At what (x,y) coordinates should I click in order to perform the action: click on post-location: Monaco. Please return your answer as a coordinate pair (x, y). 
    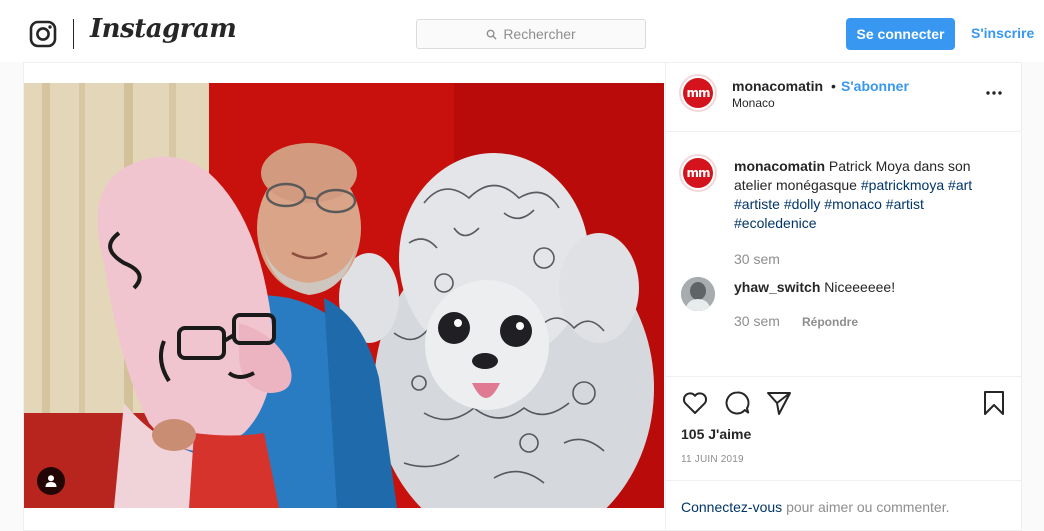
    Looking at the image, I should click on (753, 103).